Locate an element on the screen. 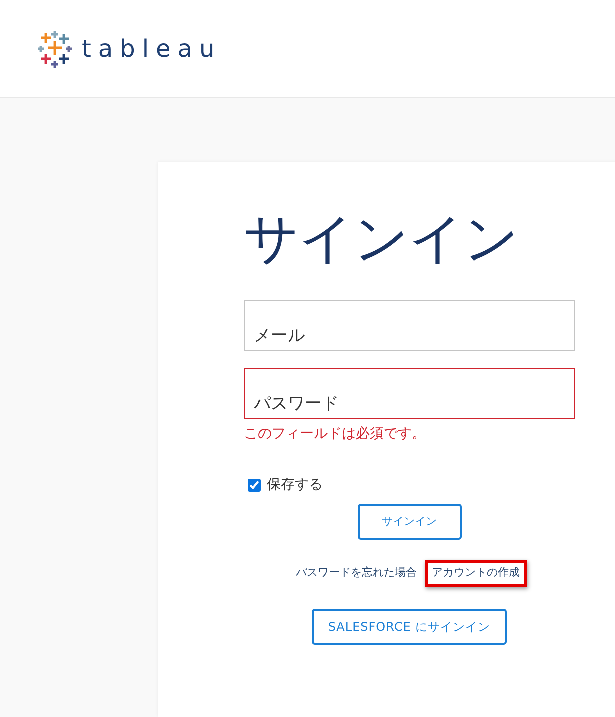 The width and height of the screenshot is (615, 717). signin-button: サインイン is located at coordinates (410, 522).